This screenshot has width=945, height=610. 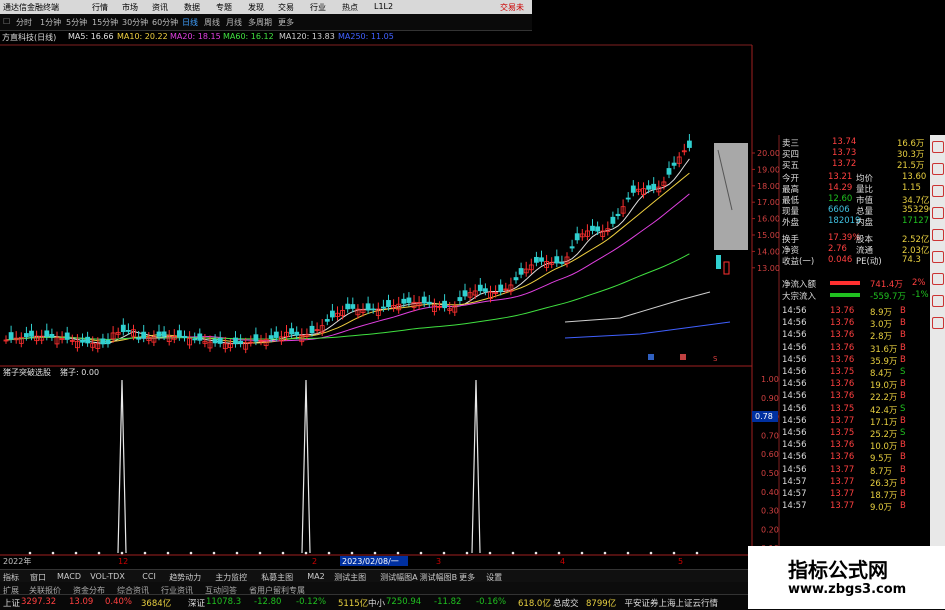 What do you see at coordinates (881, 471) in the screenshot?
I see `tick-cell: 8.7万` at bounding box center [881, 471].